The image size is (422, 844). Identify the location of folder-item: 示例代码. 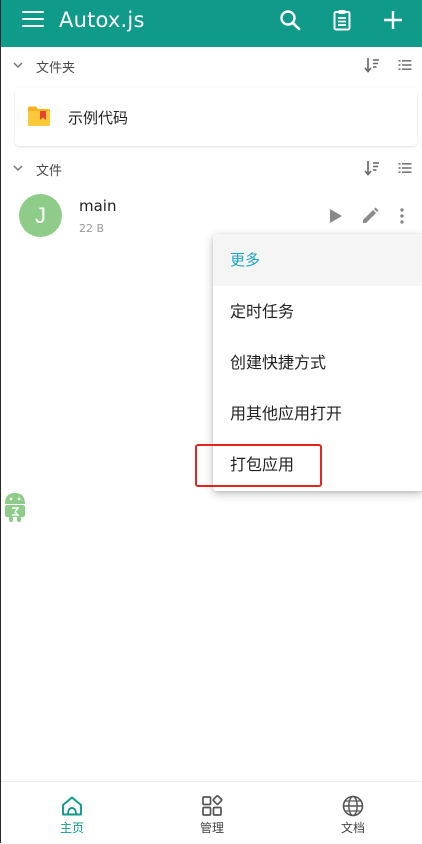
(216, 117).